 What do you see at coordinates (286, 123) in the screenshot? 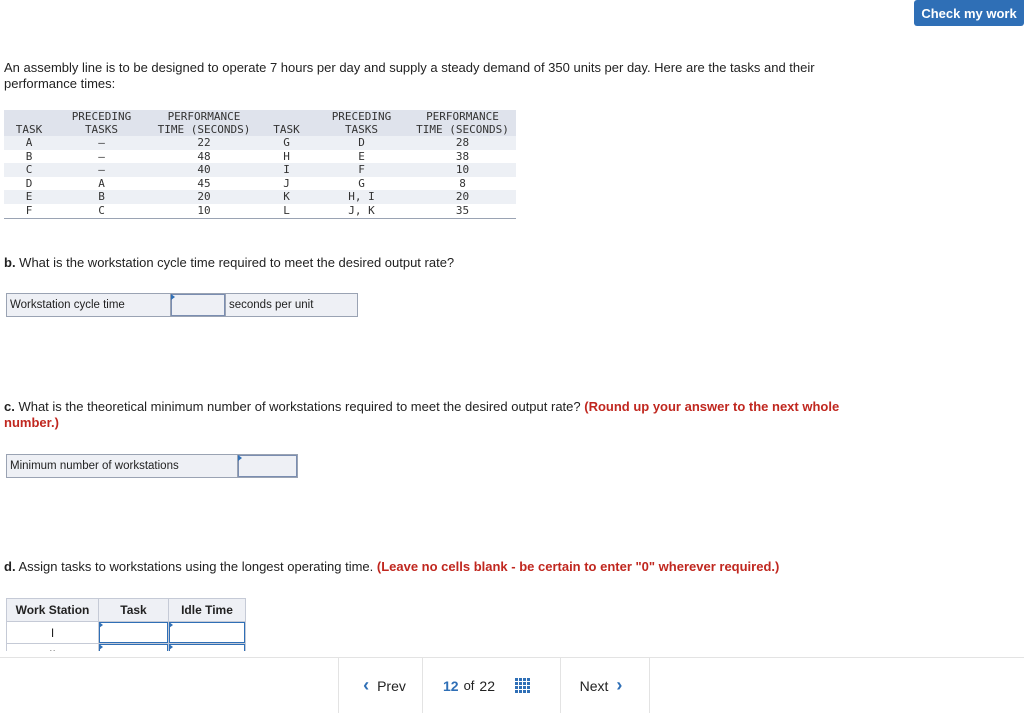
I see `col-task-2: TASK` at bounding box center [286, 123].